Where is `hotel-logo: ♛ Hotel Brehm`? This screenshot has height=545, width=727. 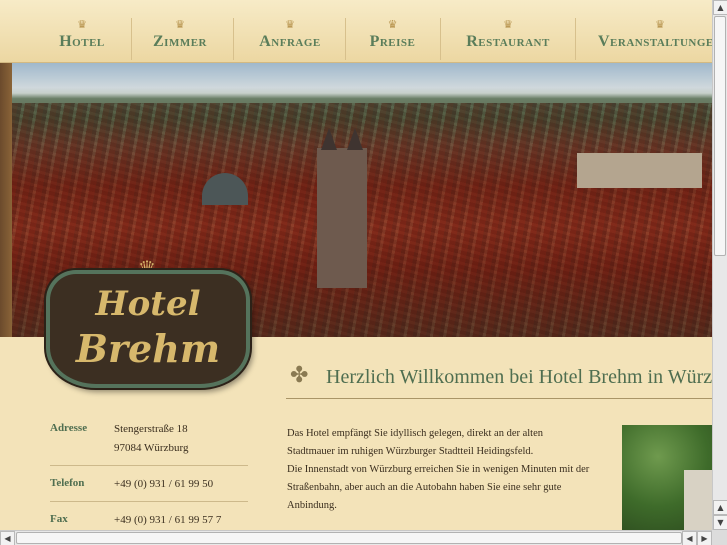
hotel-logo: ♛ Hotel Brehm is located at coordinates (148, 322).